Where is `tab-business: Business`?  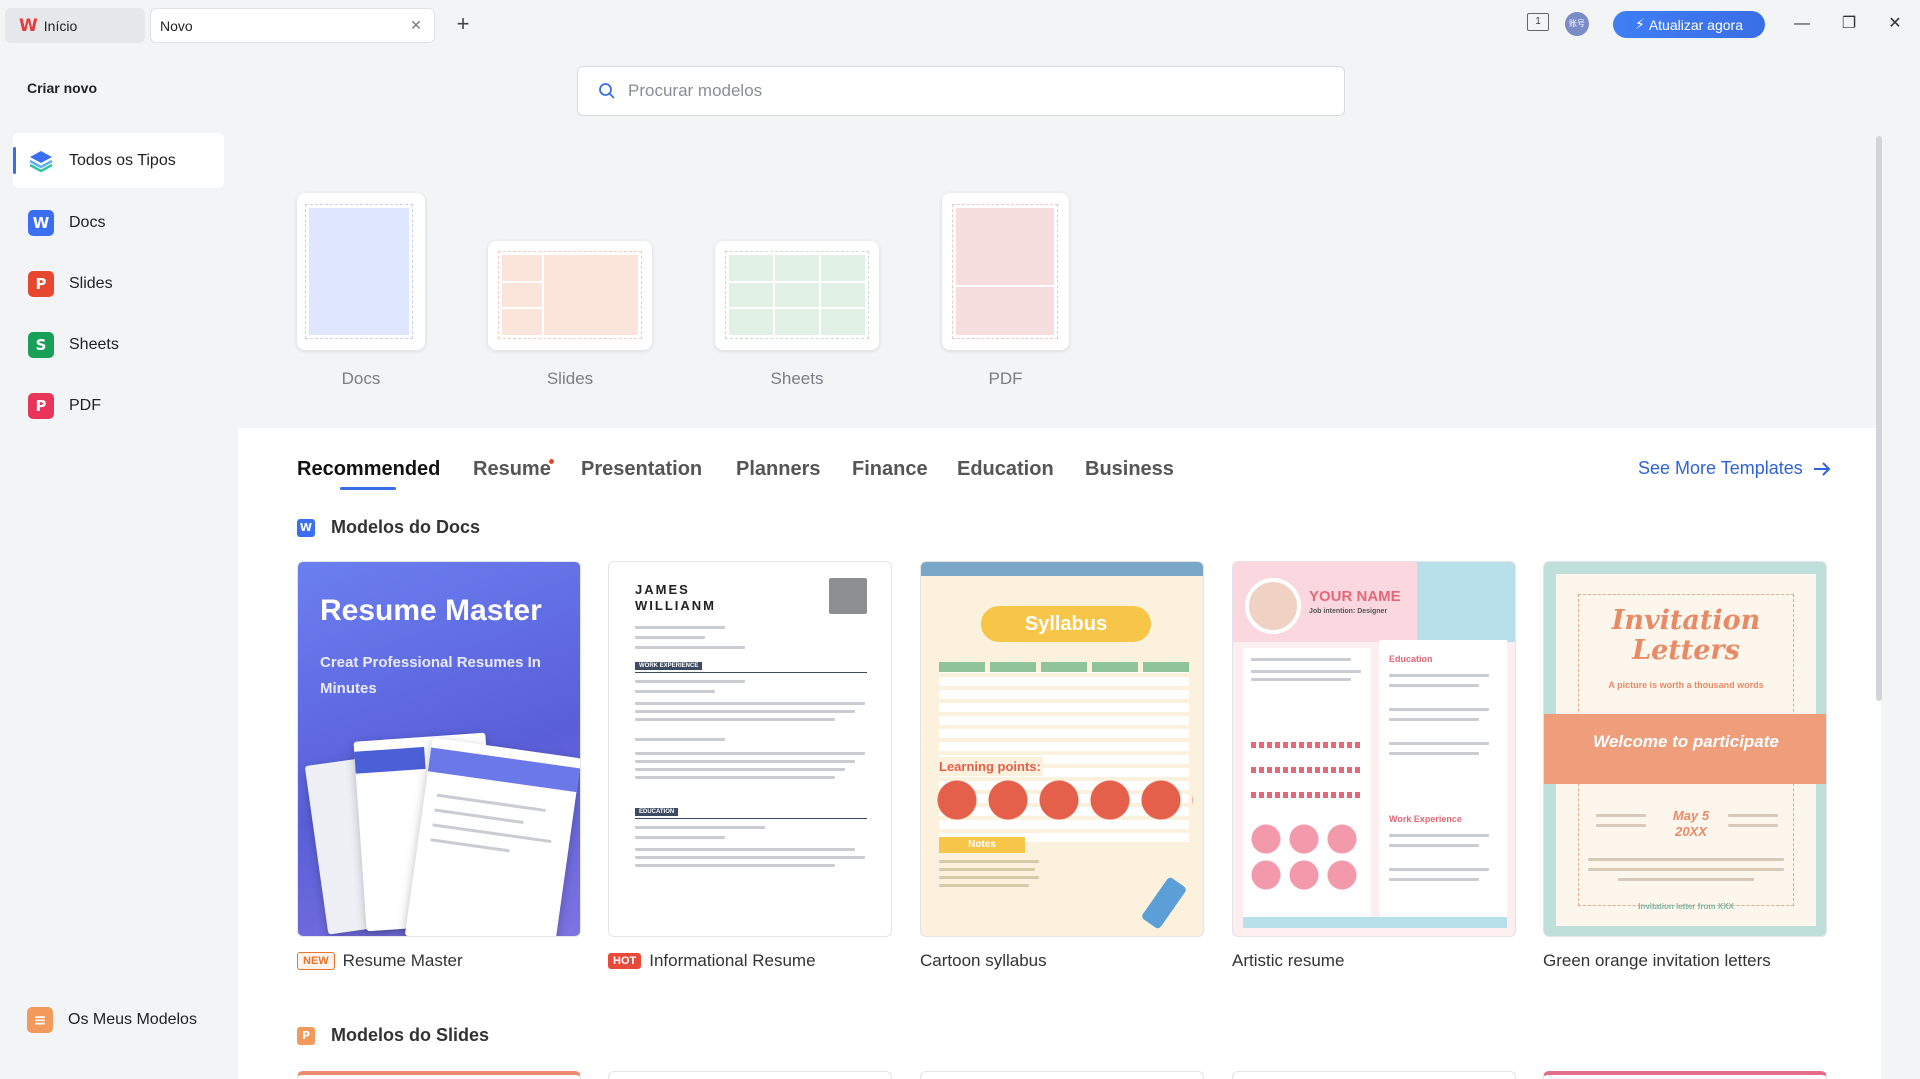 tab-business: Business is located at coordinates (1129, 469).